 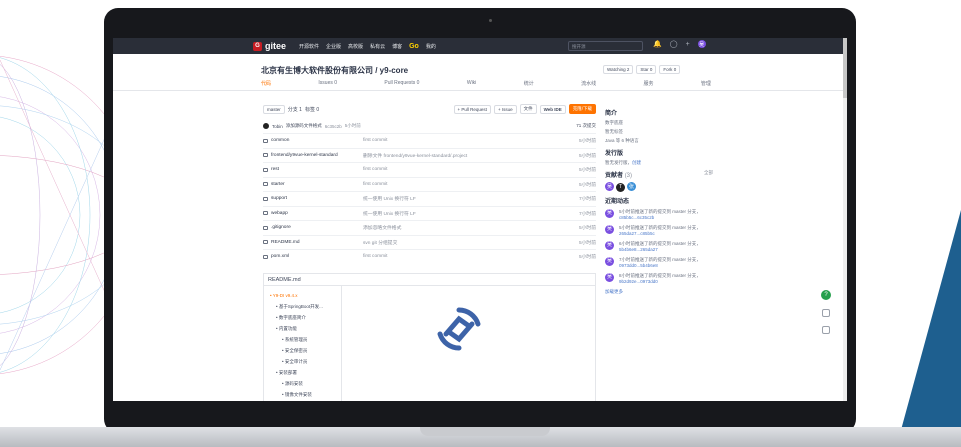 What do you see at coordinates (304, 155) in the screenshot?
I see `file-name: frontend/y9vue-kernel-standard` at bounding box center [304, 155].